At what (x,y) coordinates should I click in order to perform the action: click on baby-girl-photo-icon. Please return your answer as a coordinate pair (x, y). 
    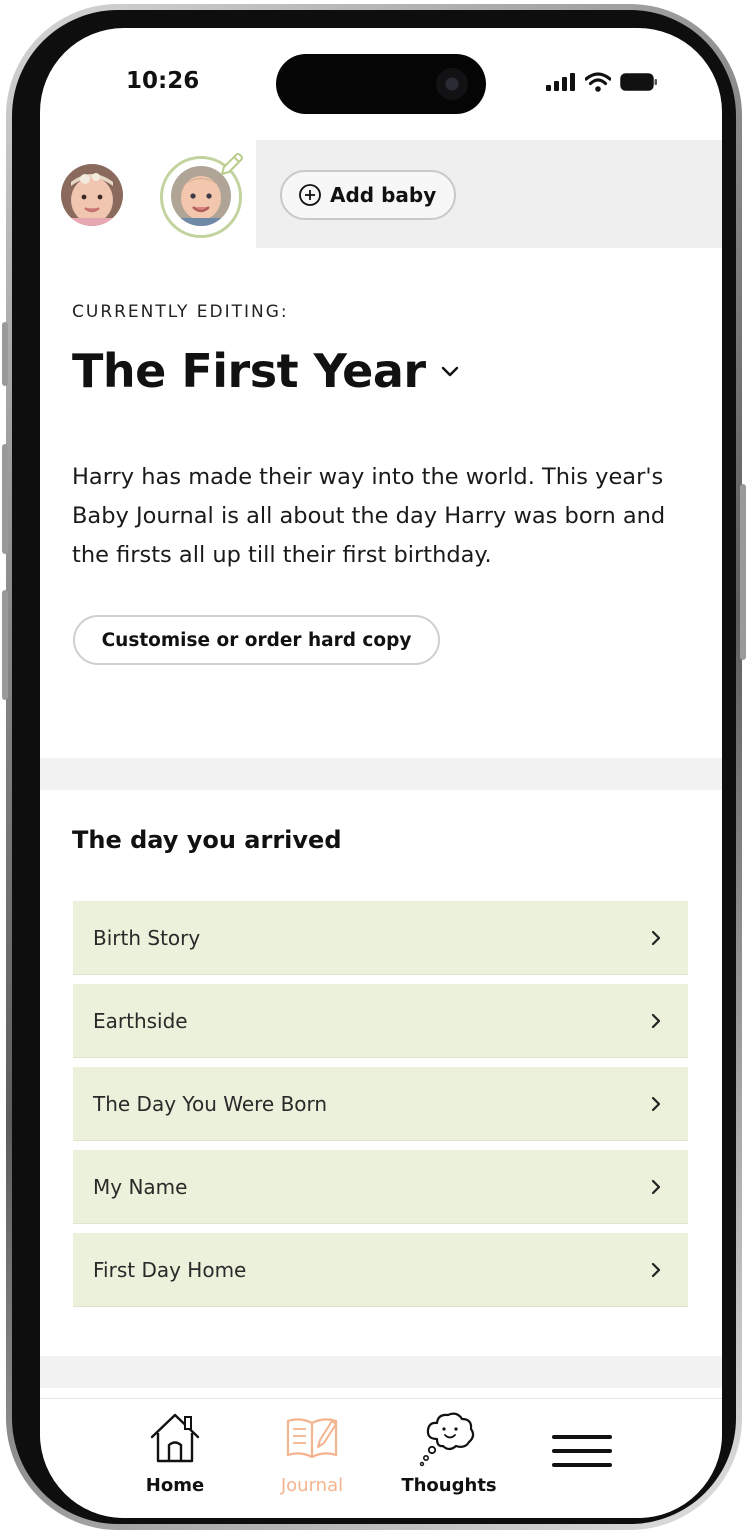
    Looking at the image, I should click on (92, 195).